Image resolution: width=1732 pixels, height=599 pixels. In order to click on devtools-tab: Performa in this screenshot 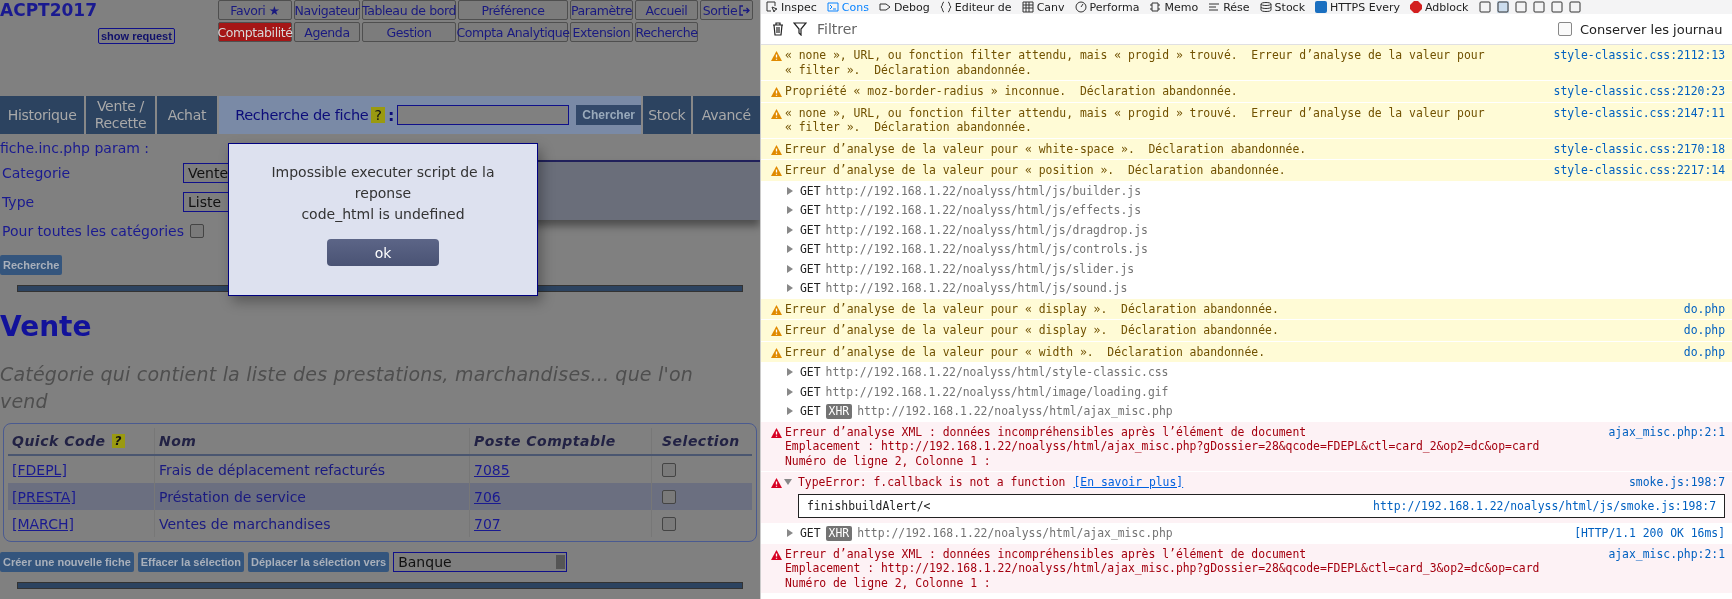, I will do `click(1107, 7)`.